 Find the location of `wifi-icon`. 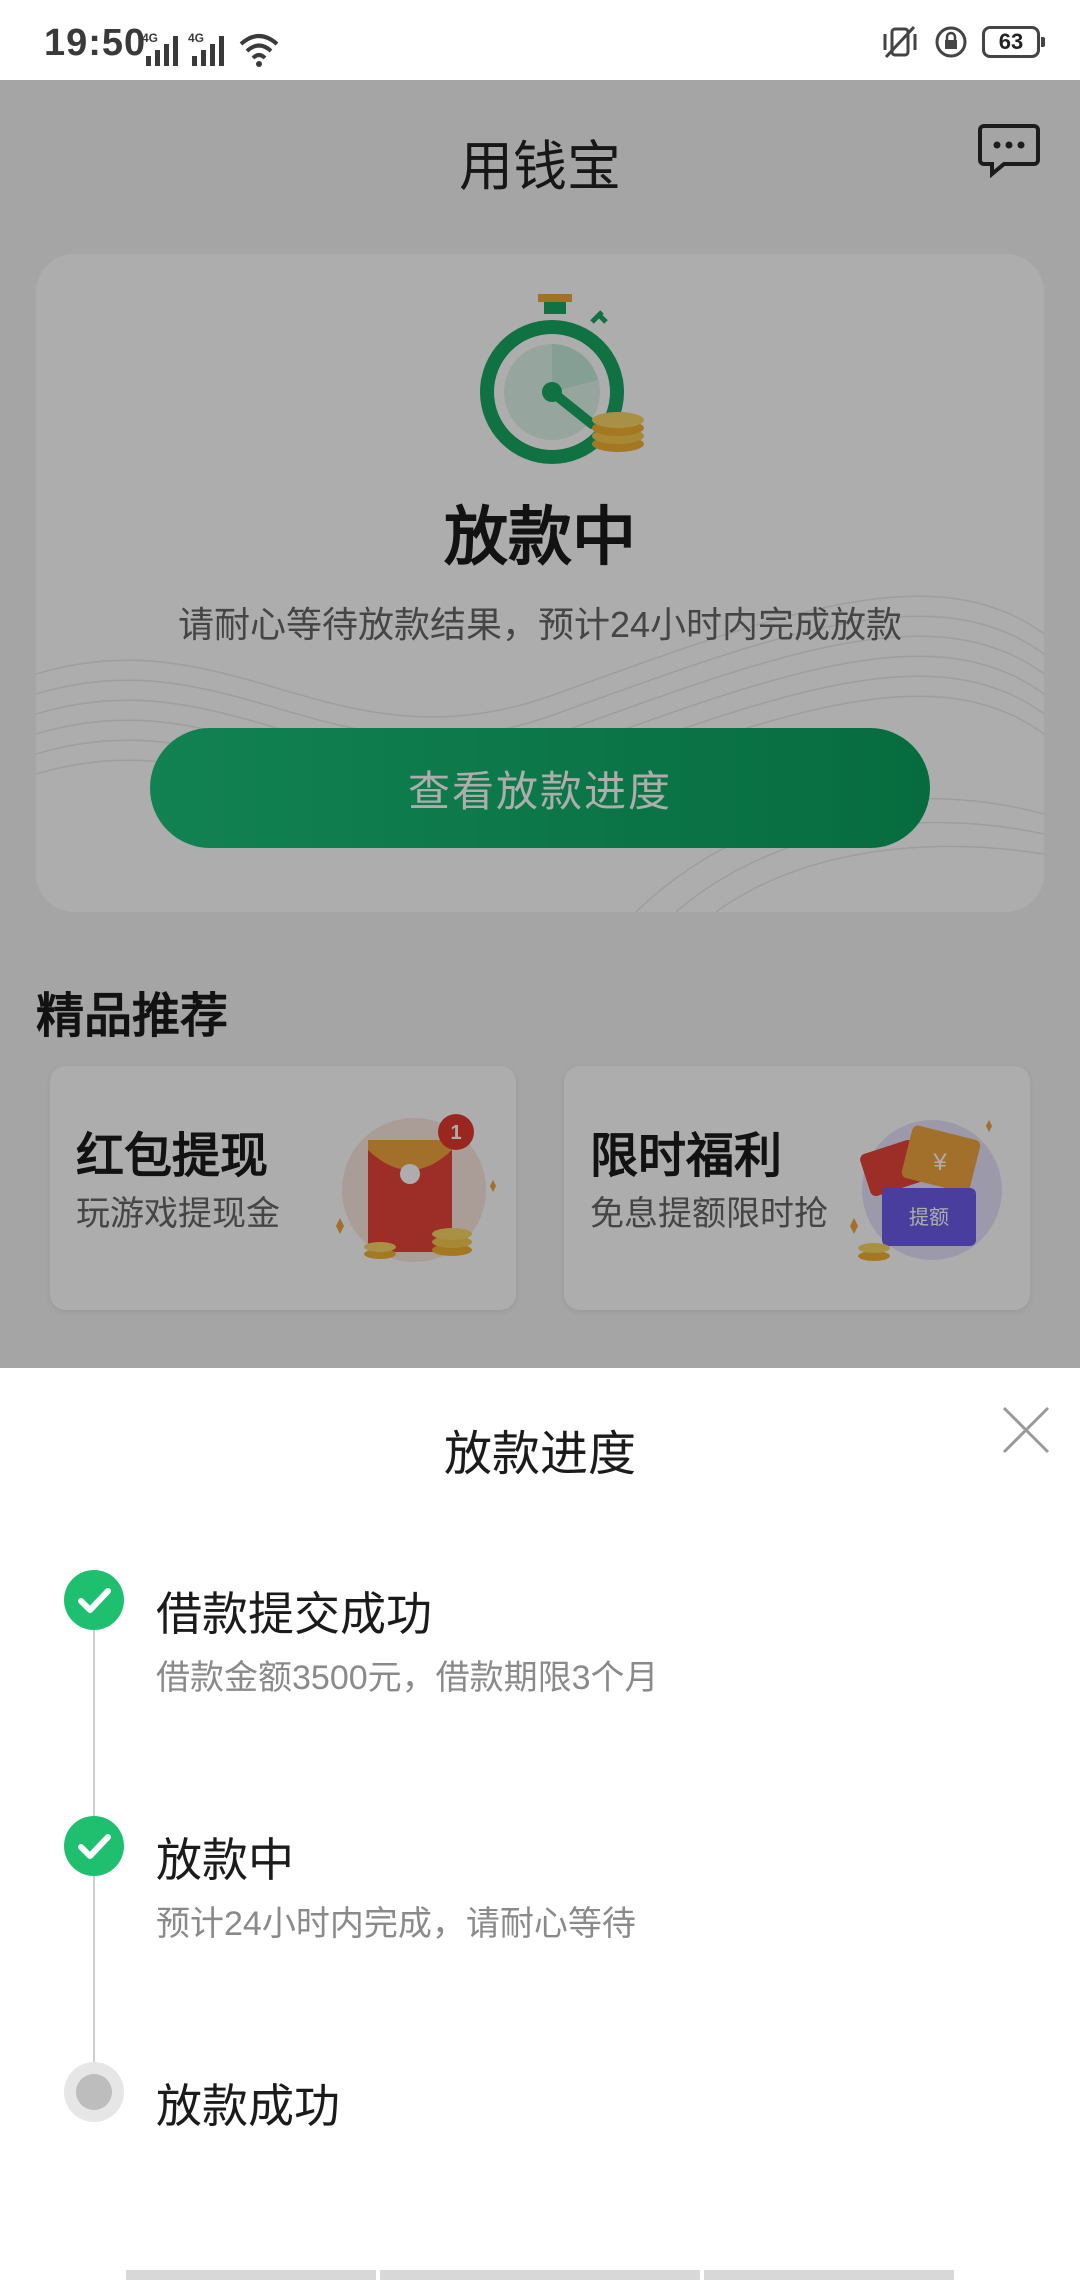

wifi-icon is located at coordinates (259, 50).